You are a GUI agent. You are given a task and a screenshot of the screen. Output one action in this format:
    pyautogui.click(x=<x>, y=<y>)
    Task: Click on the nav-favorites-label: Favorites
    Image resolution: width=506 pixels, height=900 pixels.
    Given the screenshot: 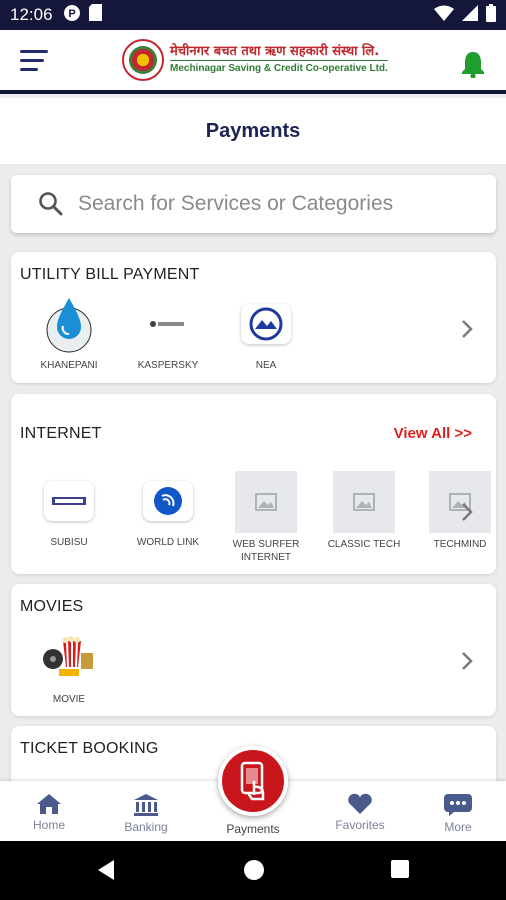 What is the action you would take?
    pyautogui.click(x=360, y=825)
    